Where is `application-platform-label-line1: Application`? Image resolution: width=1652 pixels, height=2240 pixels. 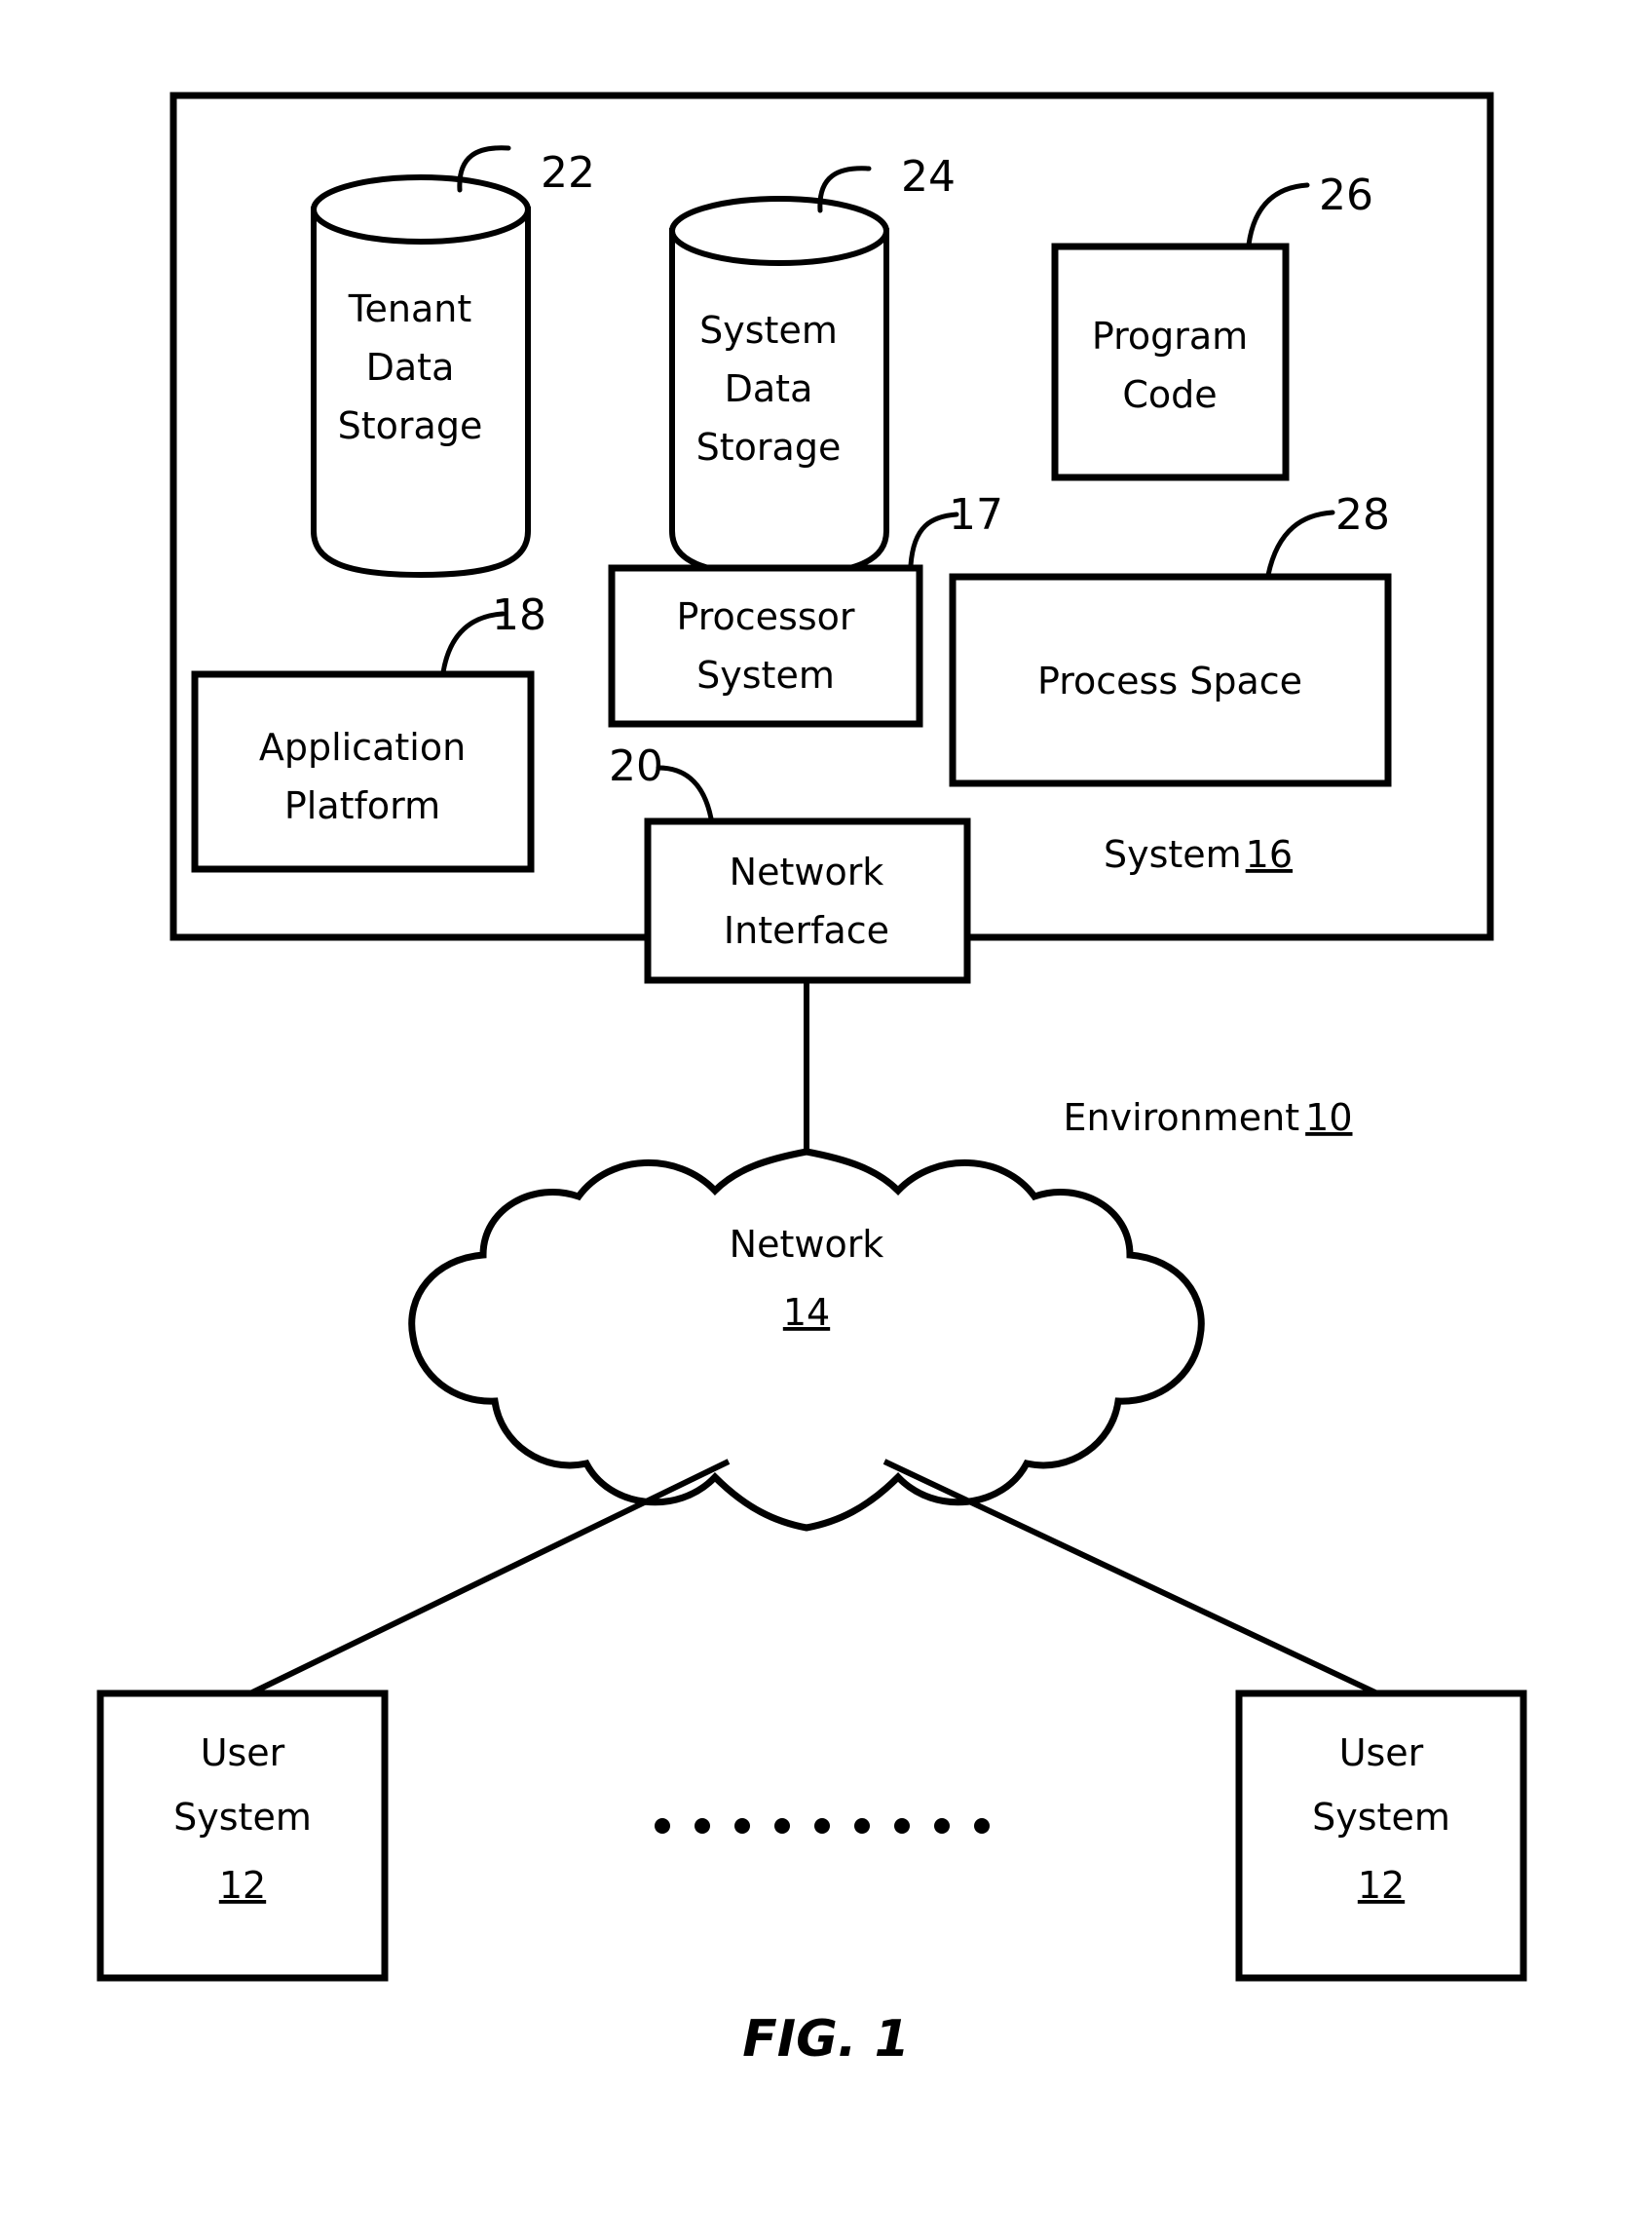 application-platform-label-line1: Application is located at coordinates (362, 747).